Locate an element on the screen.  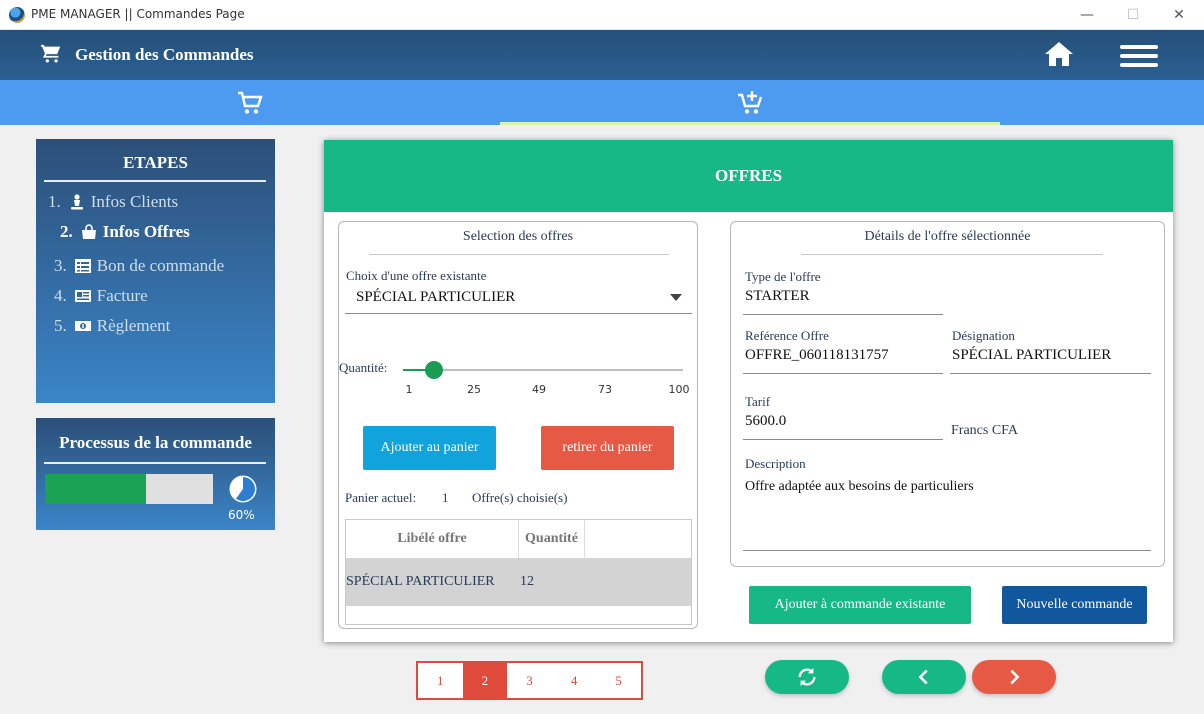
process-panel: Processus de la commande 60% is located at coordinates (155, 474).